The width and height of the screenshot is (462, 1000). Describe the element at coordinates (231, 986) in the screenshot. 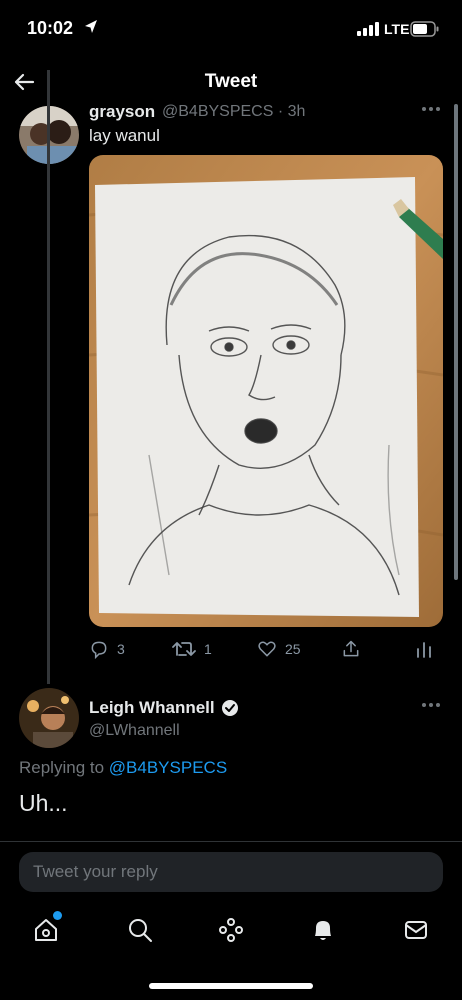

I see `home-indicator` at that location.